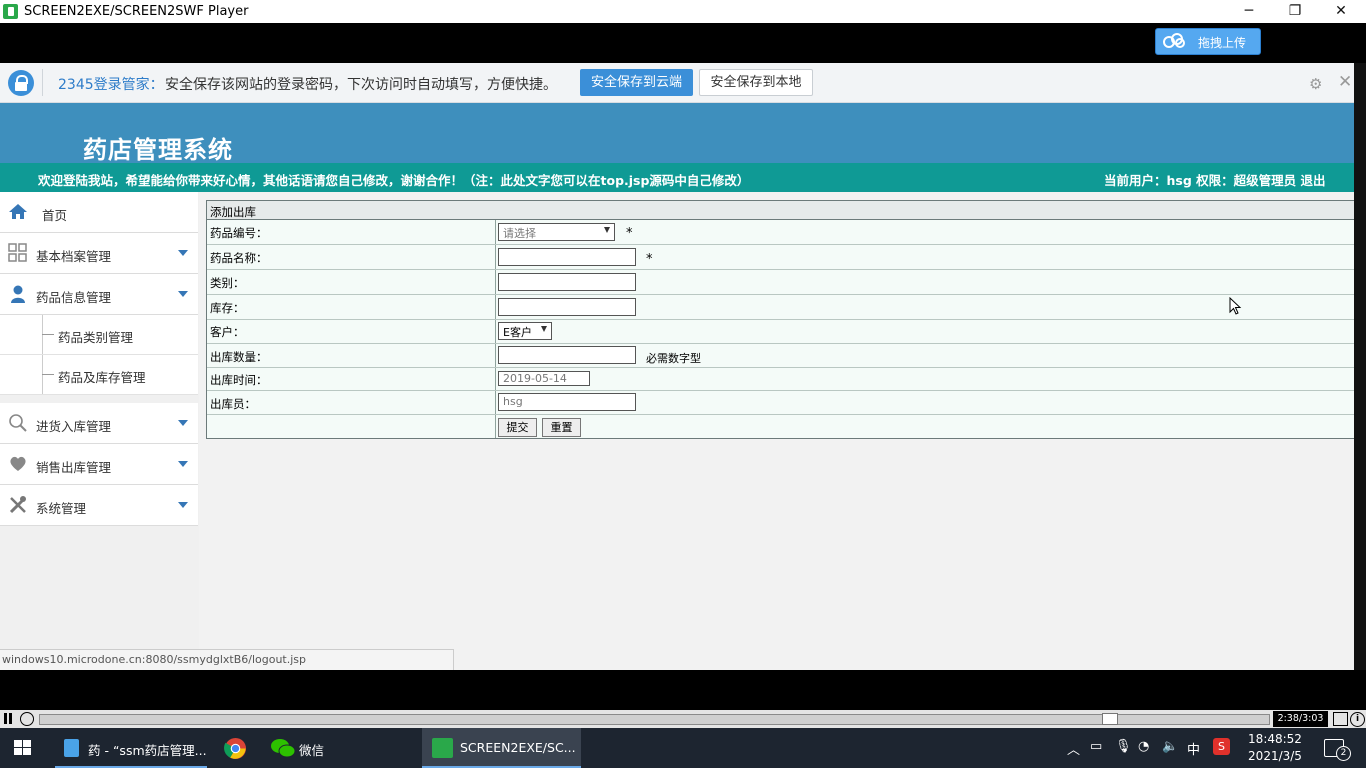 The image size is (1366, 768). Describe the element at coordinates (1143, 746) in the screenshot. I see `wifi-icon: ◔` at that location.